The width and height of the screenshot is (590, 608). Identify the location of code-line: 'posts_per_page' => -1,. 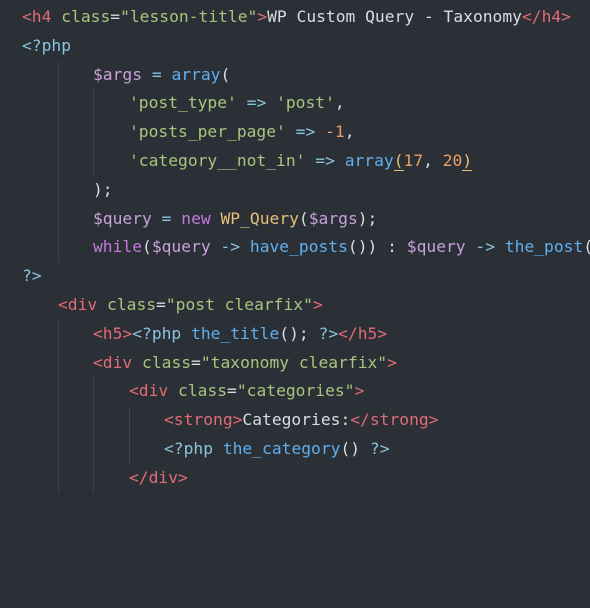
(295, 132).